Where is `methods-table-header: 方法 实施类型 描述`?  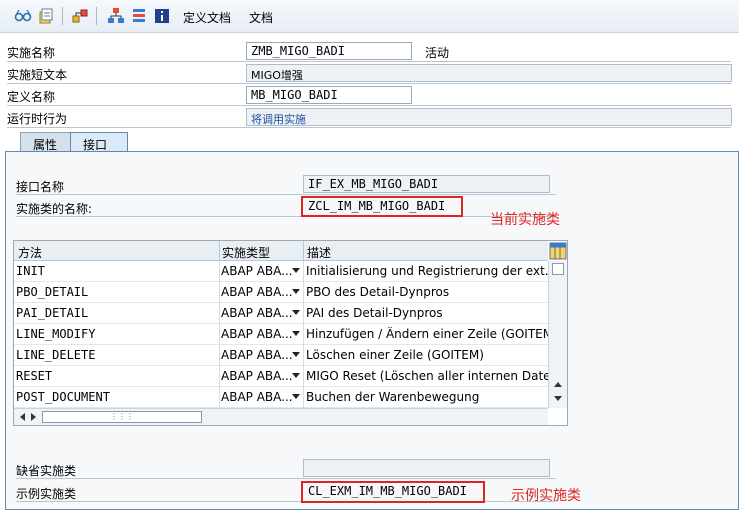 methods-table-header: 方法 实施类型 描述 is located at coordinates (281, 251).